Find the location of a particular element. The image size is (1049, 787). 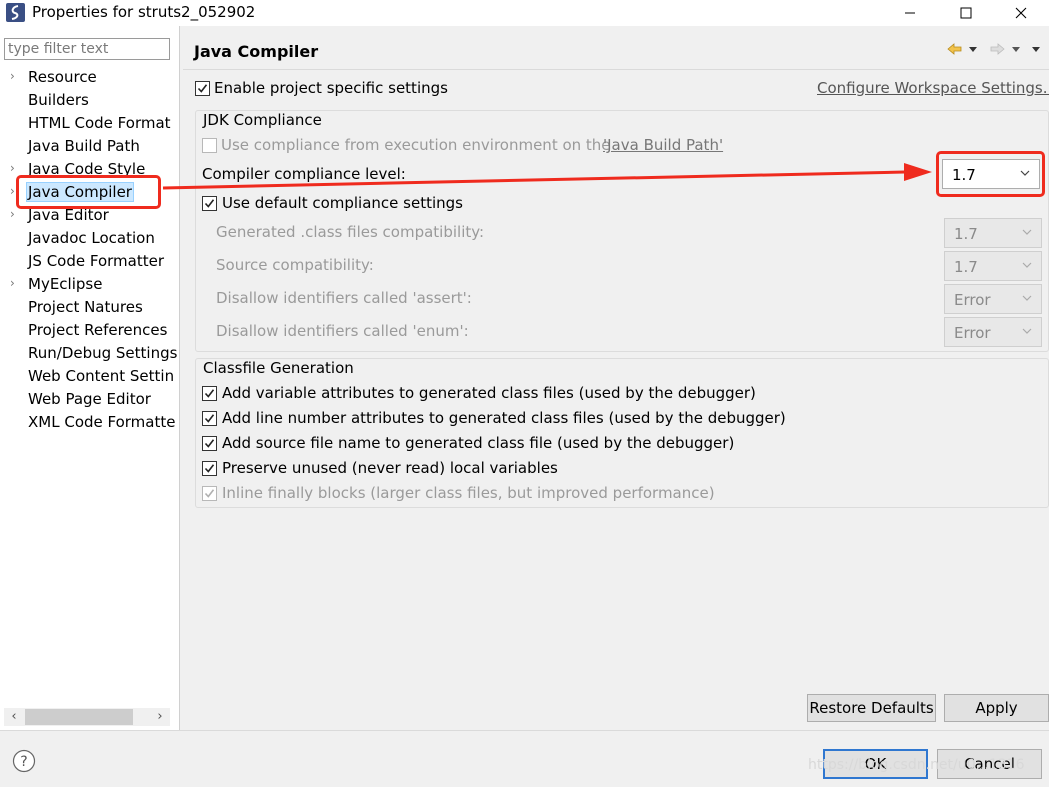

use-exec-env-checkbox is located at coordinates (209, 145).